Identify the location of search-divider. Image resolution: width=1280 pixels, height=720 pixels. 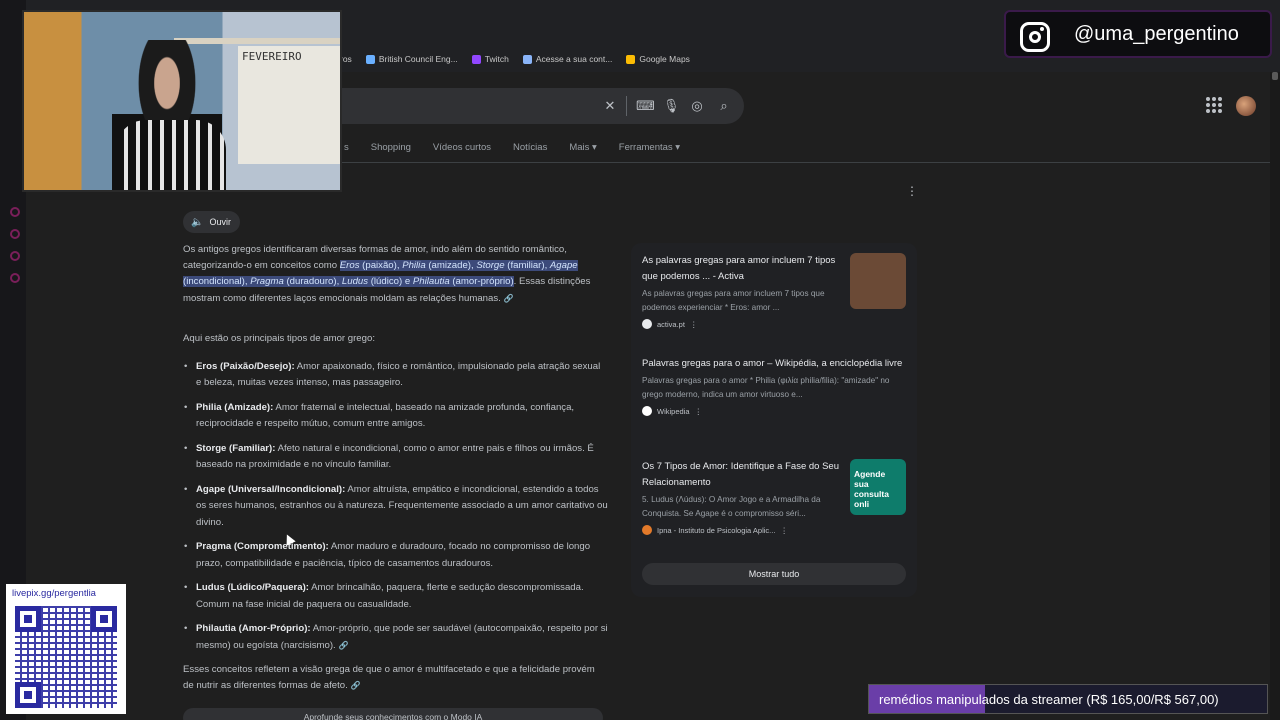
(626, 106).